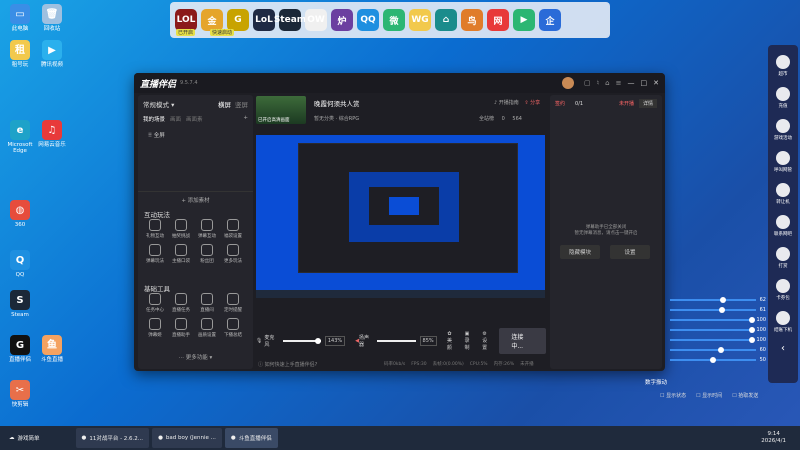  Describe the element at coordinates (587, 83) in the screenshot. I see `message-icon: ▢` at that location.